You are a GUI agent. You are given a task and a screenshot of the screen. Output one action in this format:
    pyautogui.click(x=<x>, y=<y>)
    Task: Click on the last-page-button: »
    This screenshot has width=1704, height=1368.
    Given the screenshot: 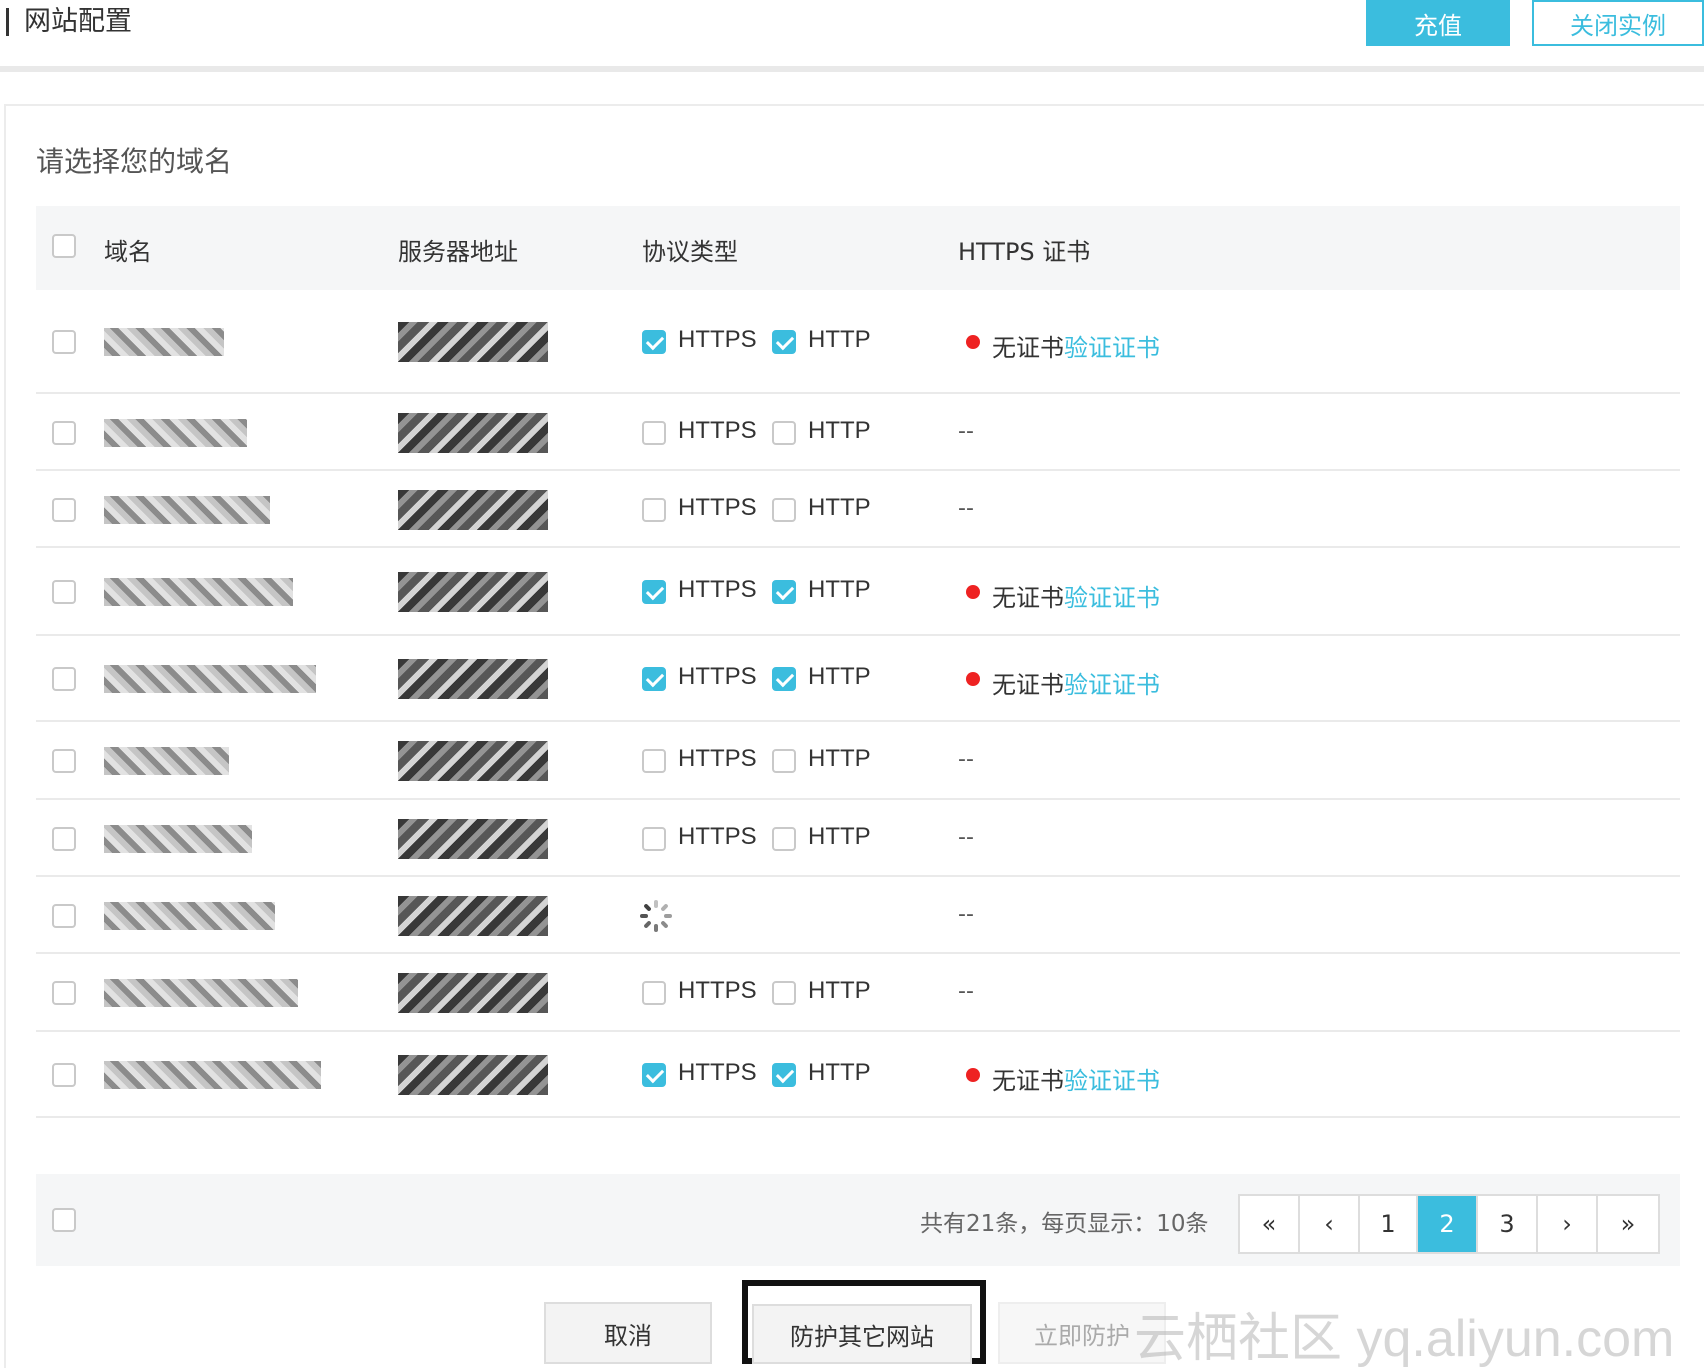 What is the action you would take?
    pyautogui.click(x=1628, y=1224)
    